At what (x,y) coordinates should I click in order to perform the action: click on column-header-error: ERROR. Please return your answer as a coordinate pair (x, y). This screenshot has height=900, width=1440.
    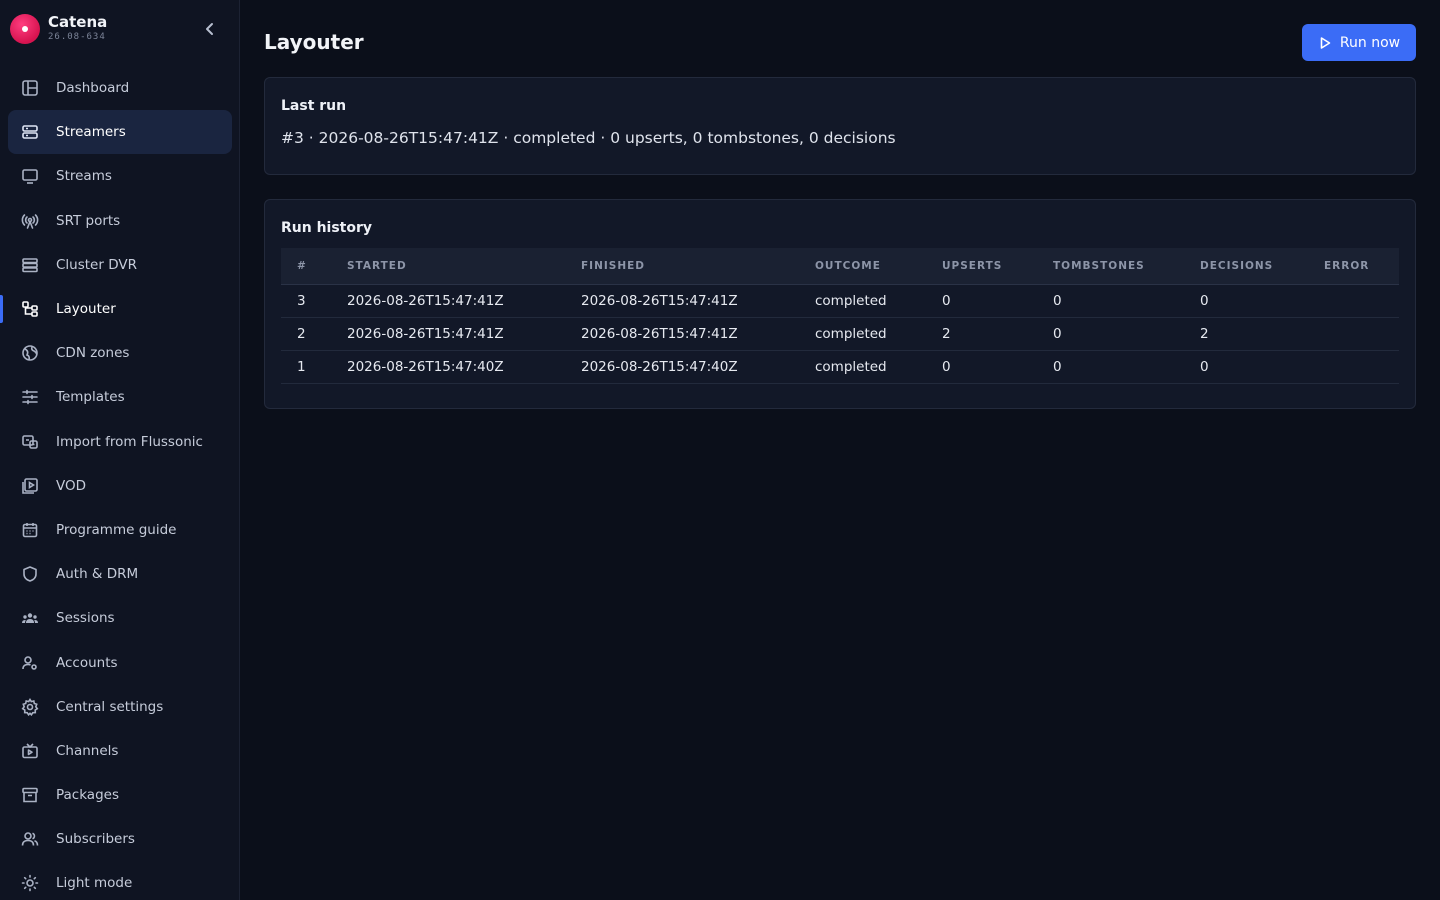
    Looking at the image, I should click on (1353, 266).